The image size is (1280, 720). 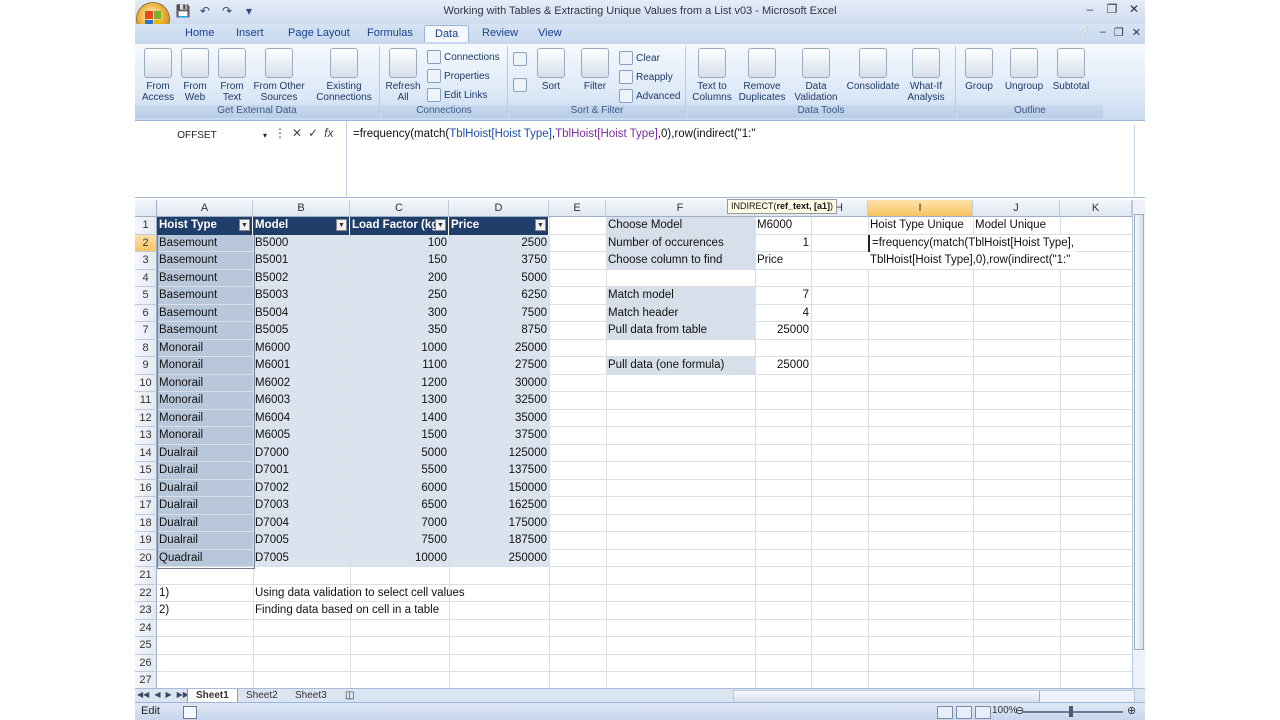 What do you see at coordinates (499, 330) in the screenshot?
I see `table-cell: 8750` at bounding box center [499, 330].